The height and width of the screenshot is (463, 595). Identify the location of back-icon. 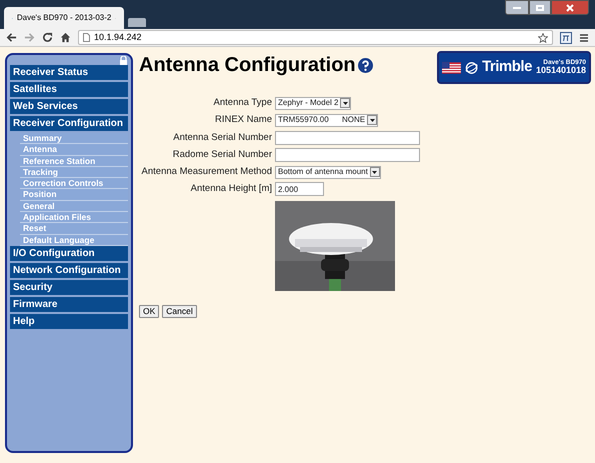
(11, 37).